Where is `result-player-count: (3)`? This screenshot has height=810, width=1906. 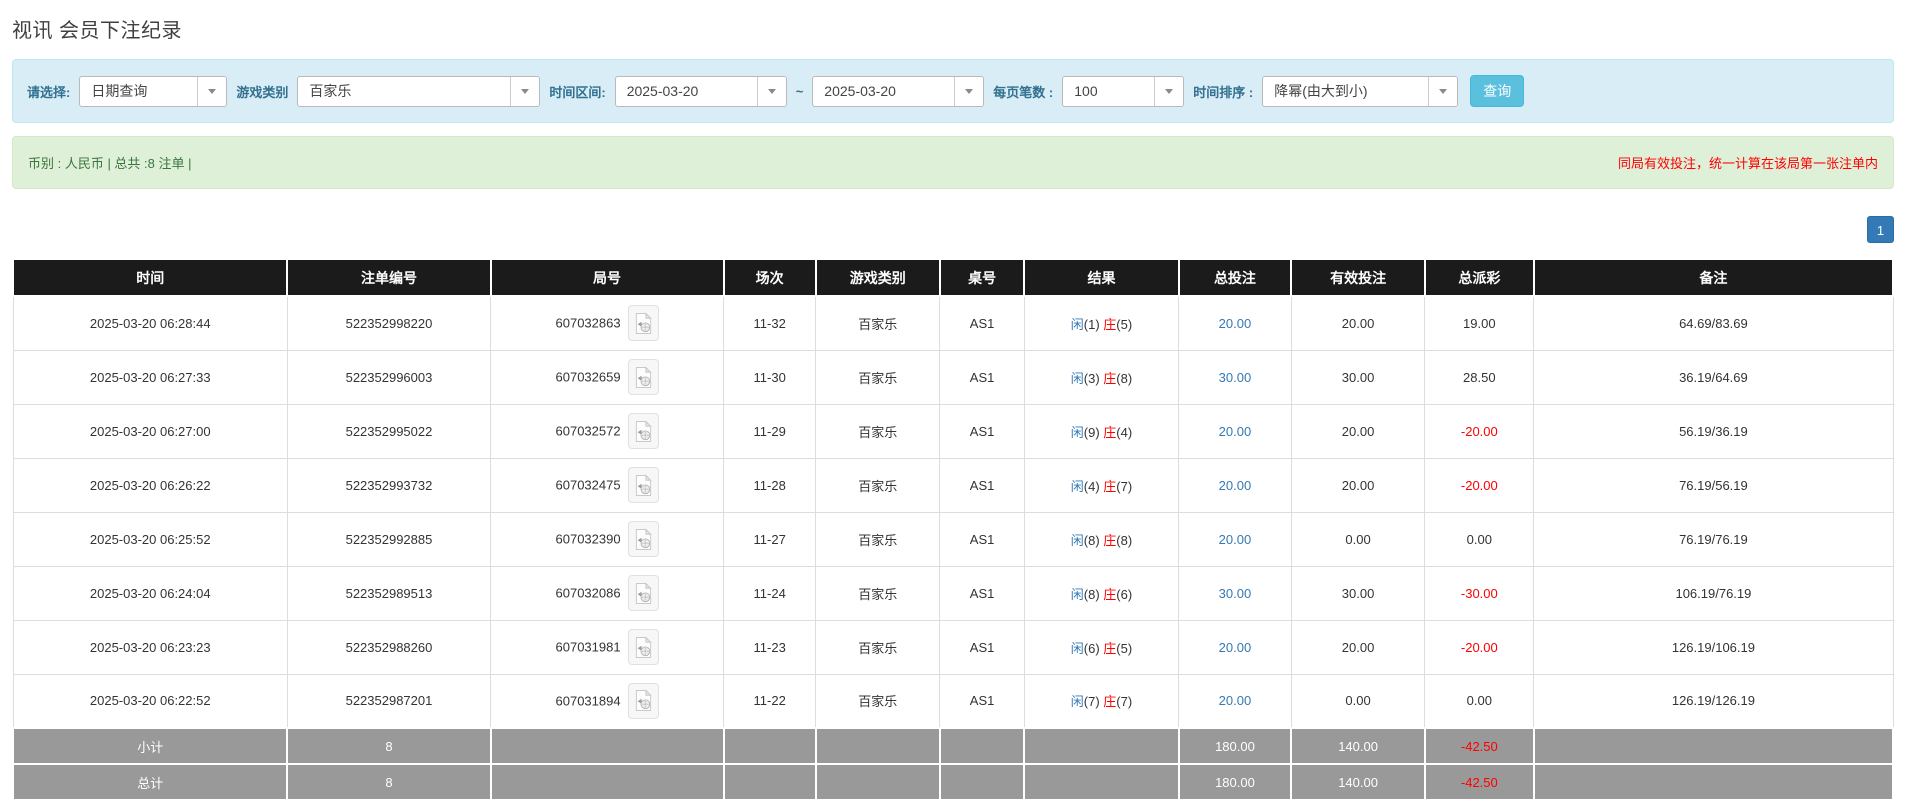
result-player-count: (3) is located at coordinates (1091, 378).